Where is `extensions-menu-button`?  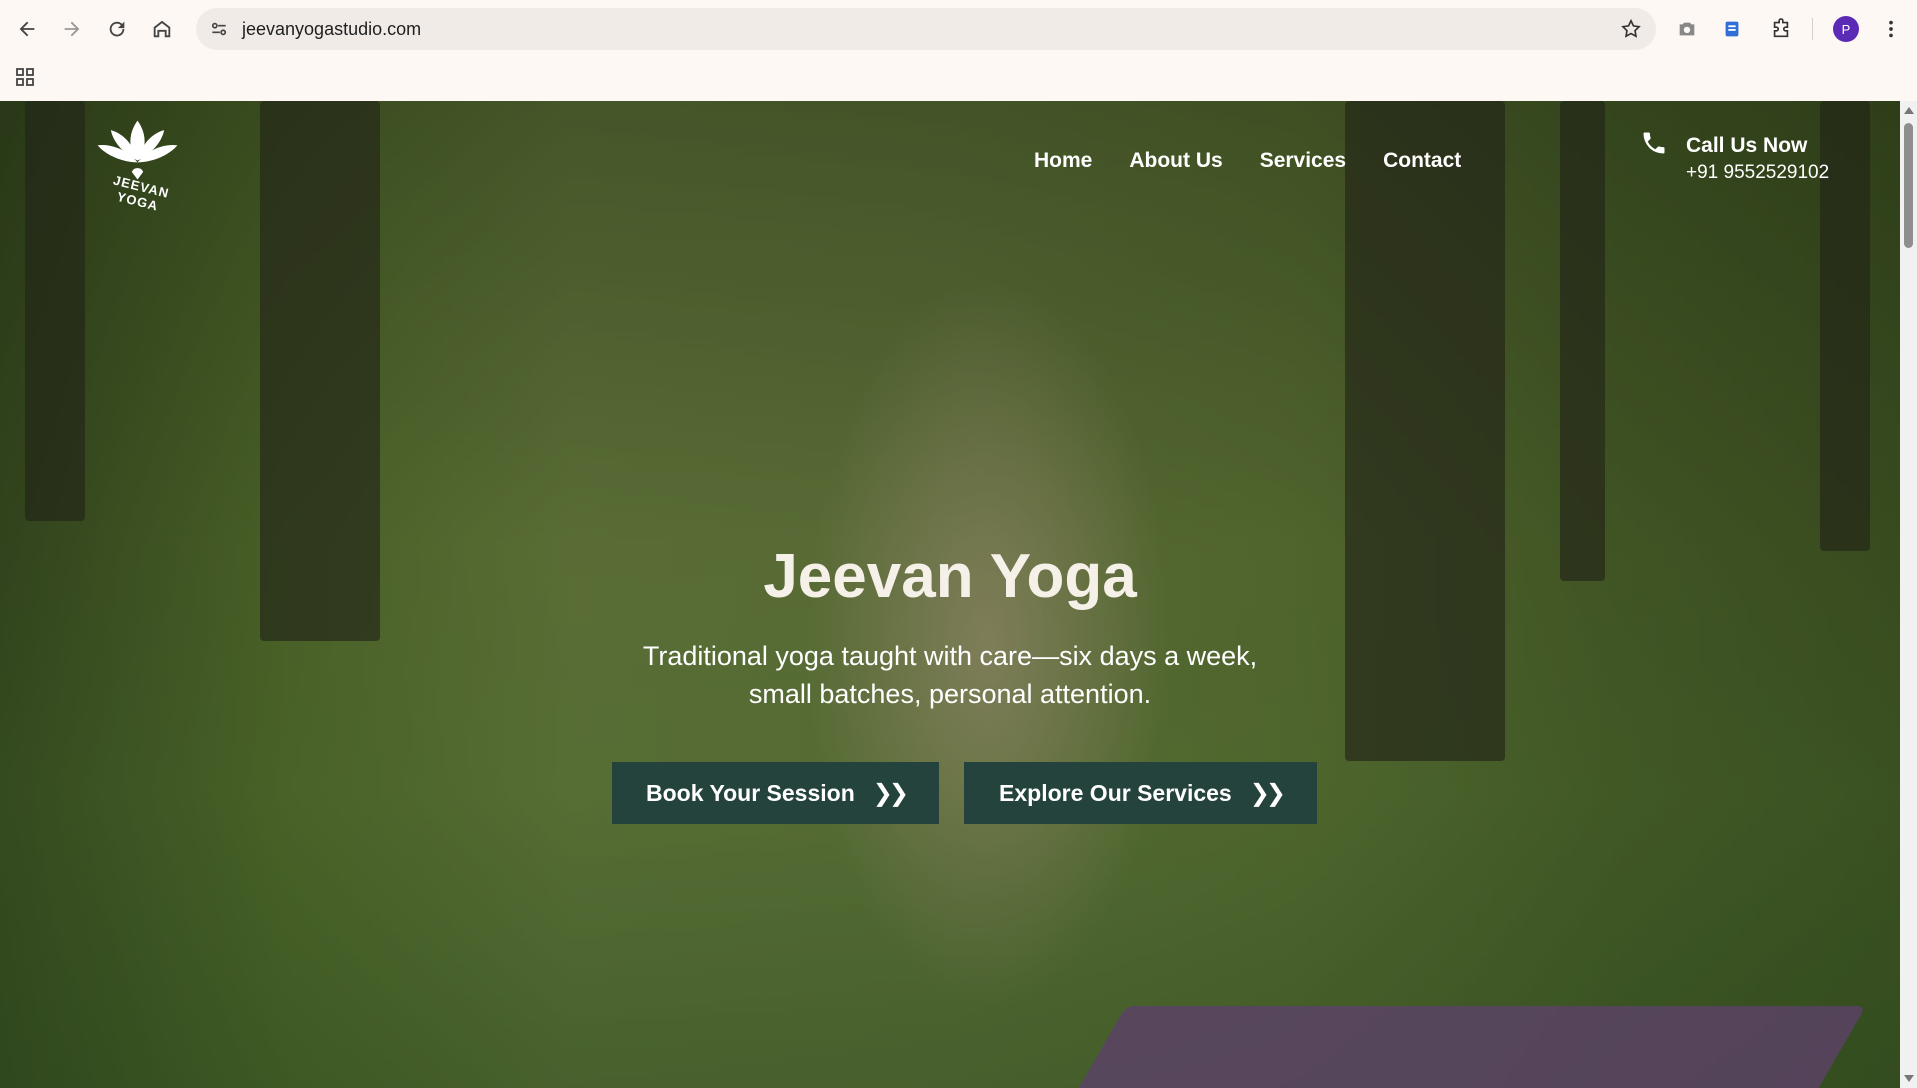
extensions-menu-button is located at coordinates (1781, 29).